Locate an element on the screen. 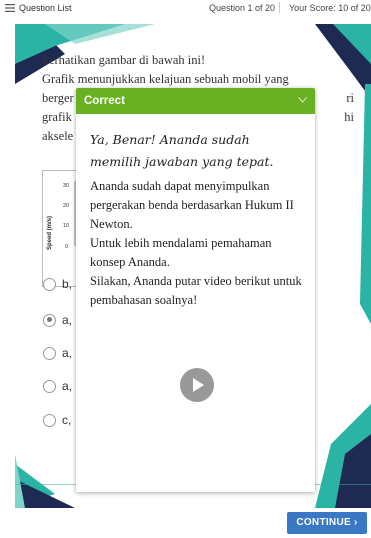 This screenshot has height=538, width=371. tick-label: 20 is located at coordinates (66, 206).